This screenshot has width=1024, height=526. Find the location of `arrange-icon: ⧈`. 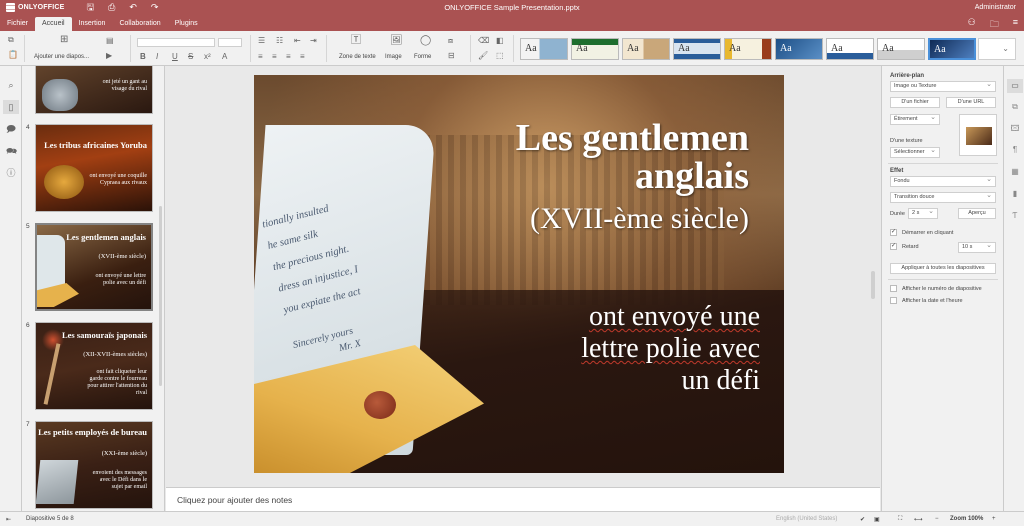

arrange-icon: ⧈ is located at coordinates (450, 41).